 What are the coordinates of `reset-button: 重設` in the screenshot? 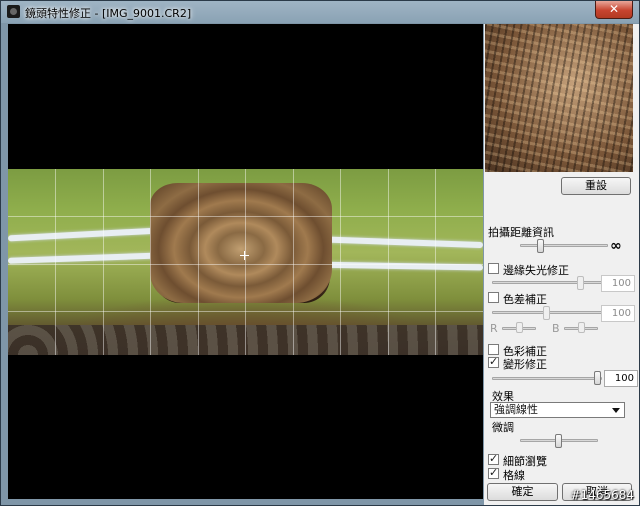 It's located at (596, 186).